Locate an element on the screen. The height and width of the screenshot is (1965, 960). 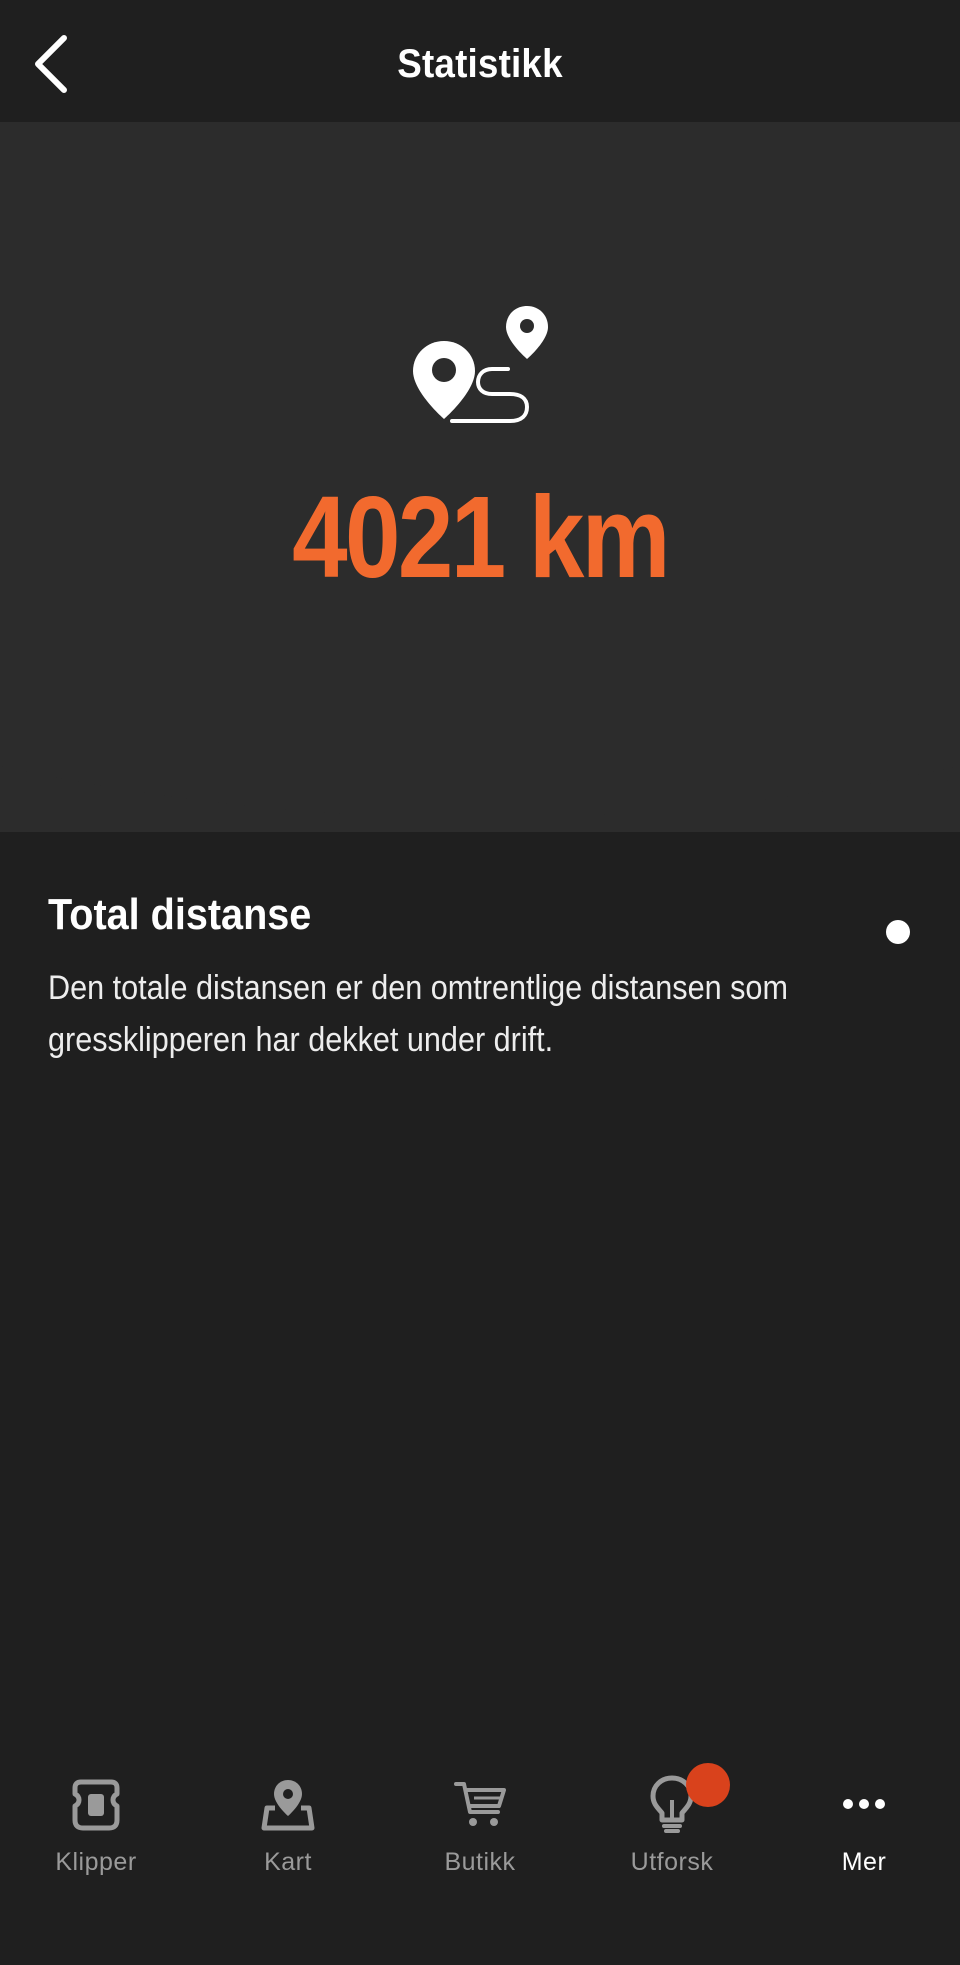
mower-icon is located at coordinates (96, 1804).